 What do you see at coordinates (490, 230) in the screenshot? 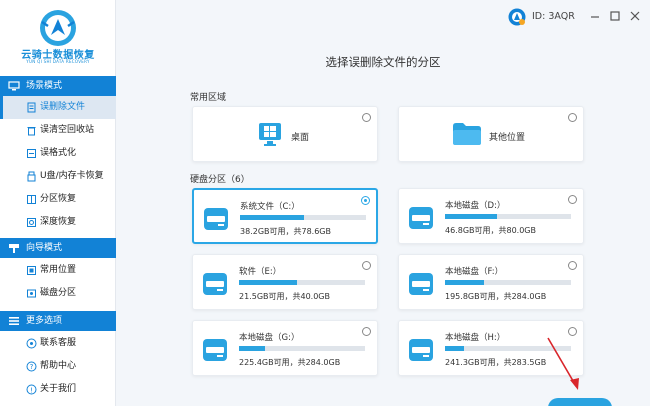
I see `drive-size: 46.8GB可用，共80.0GB` at bounding box center [490, 230].